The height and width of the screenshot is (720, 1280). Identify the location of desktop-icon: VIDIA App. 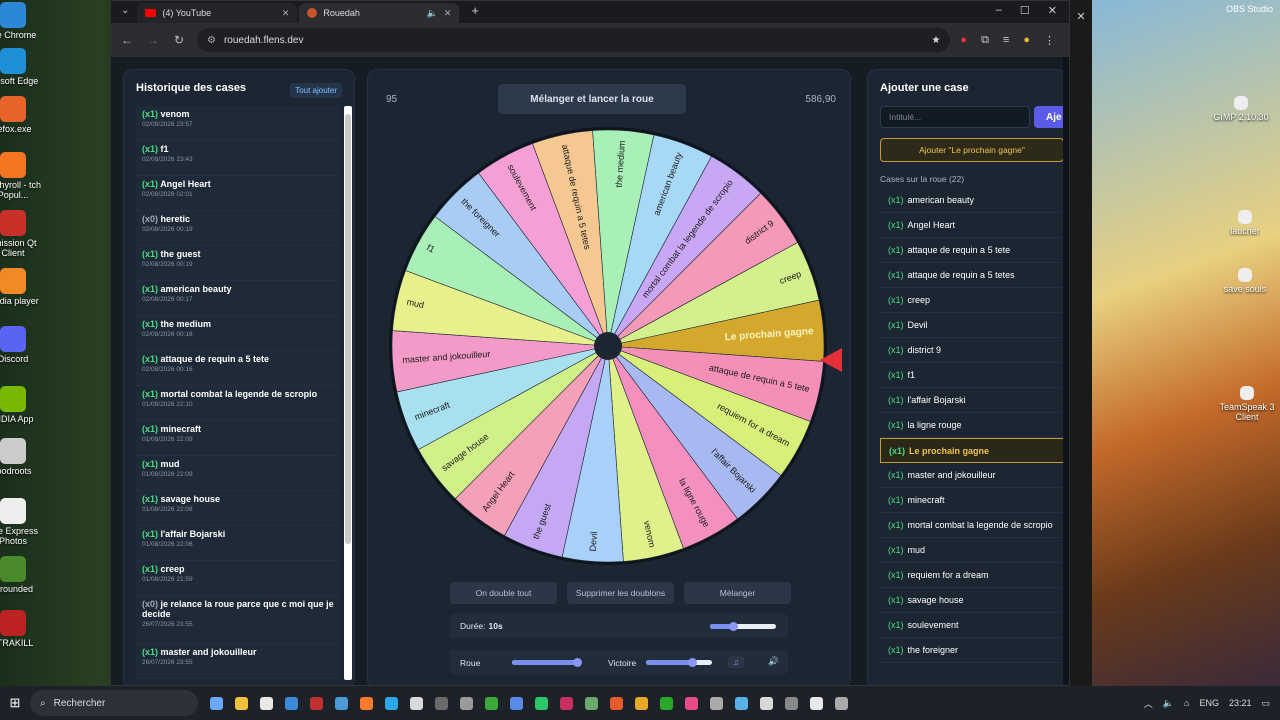
(24, 405).